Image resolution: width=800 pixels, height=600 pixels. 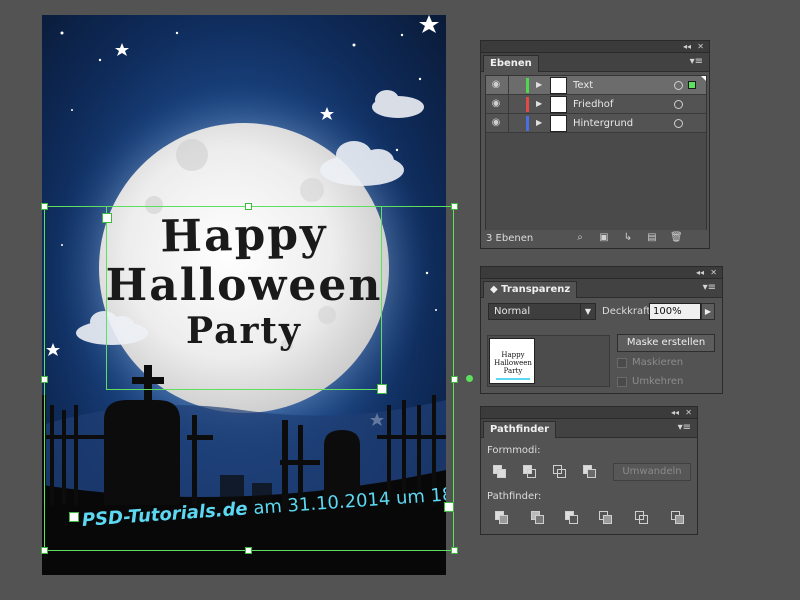 I want to click on opacity-stepper: ▶, so click(x=708, y=311).